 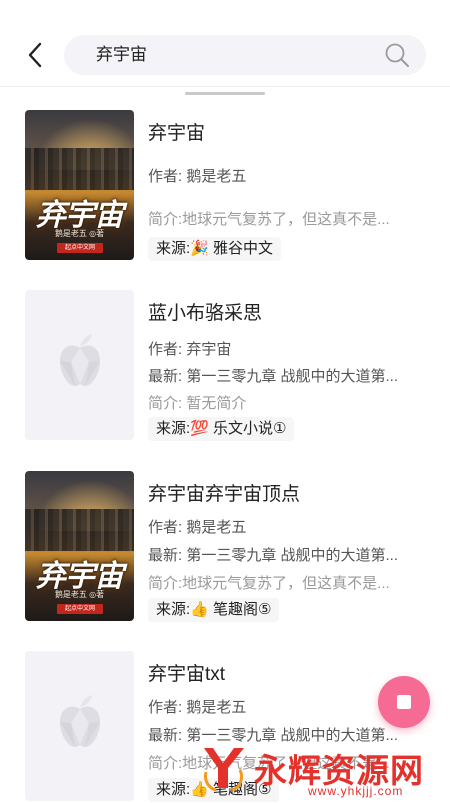 What do you see at coordinates (190, 349) in the screenshot?
I see `book-author: 作者: 弃宇宙` at bounding box center [190, 349].